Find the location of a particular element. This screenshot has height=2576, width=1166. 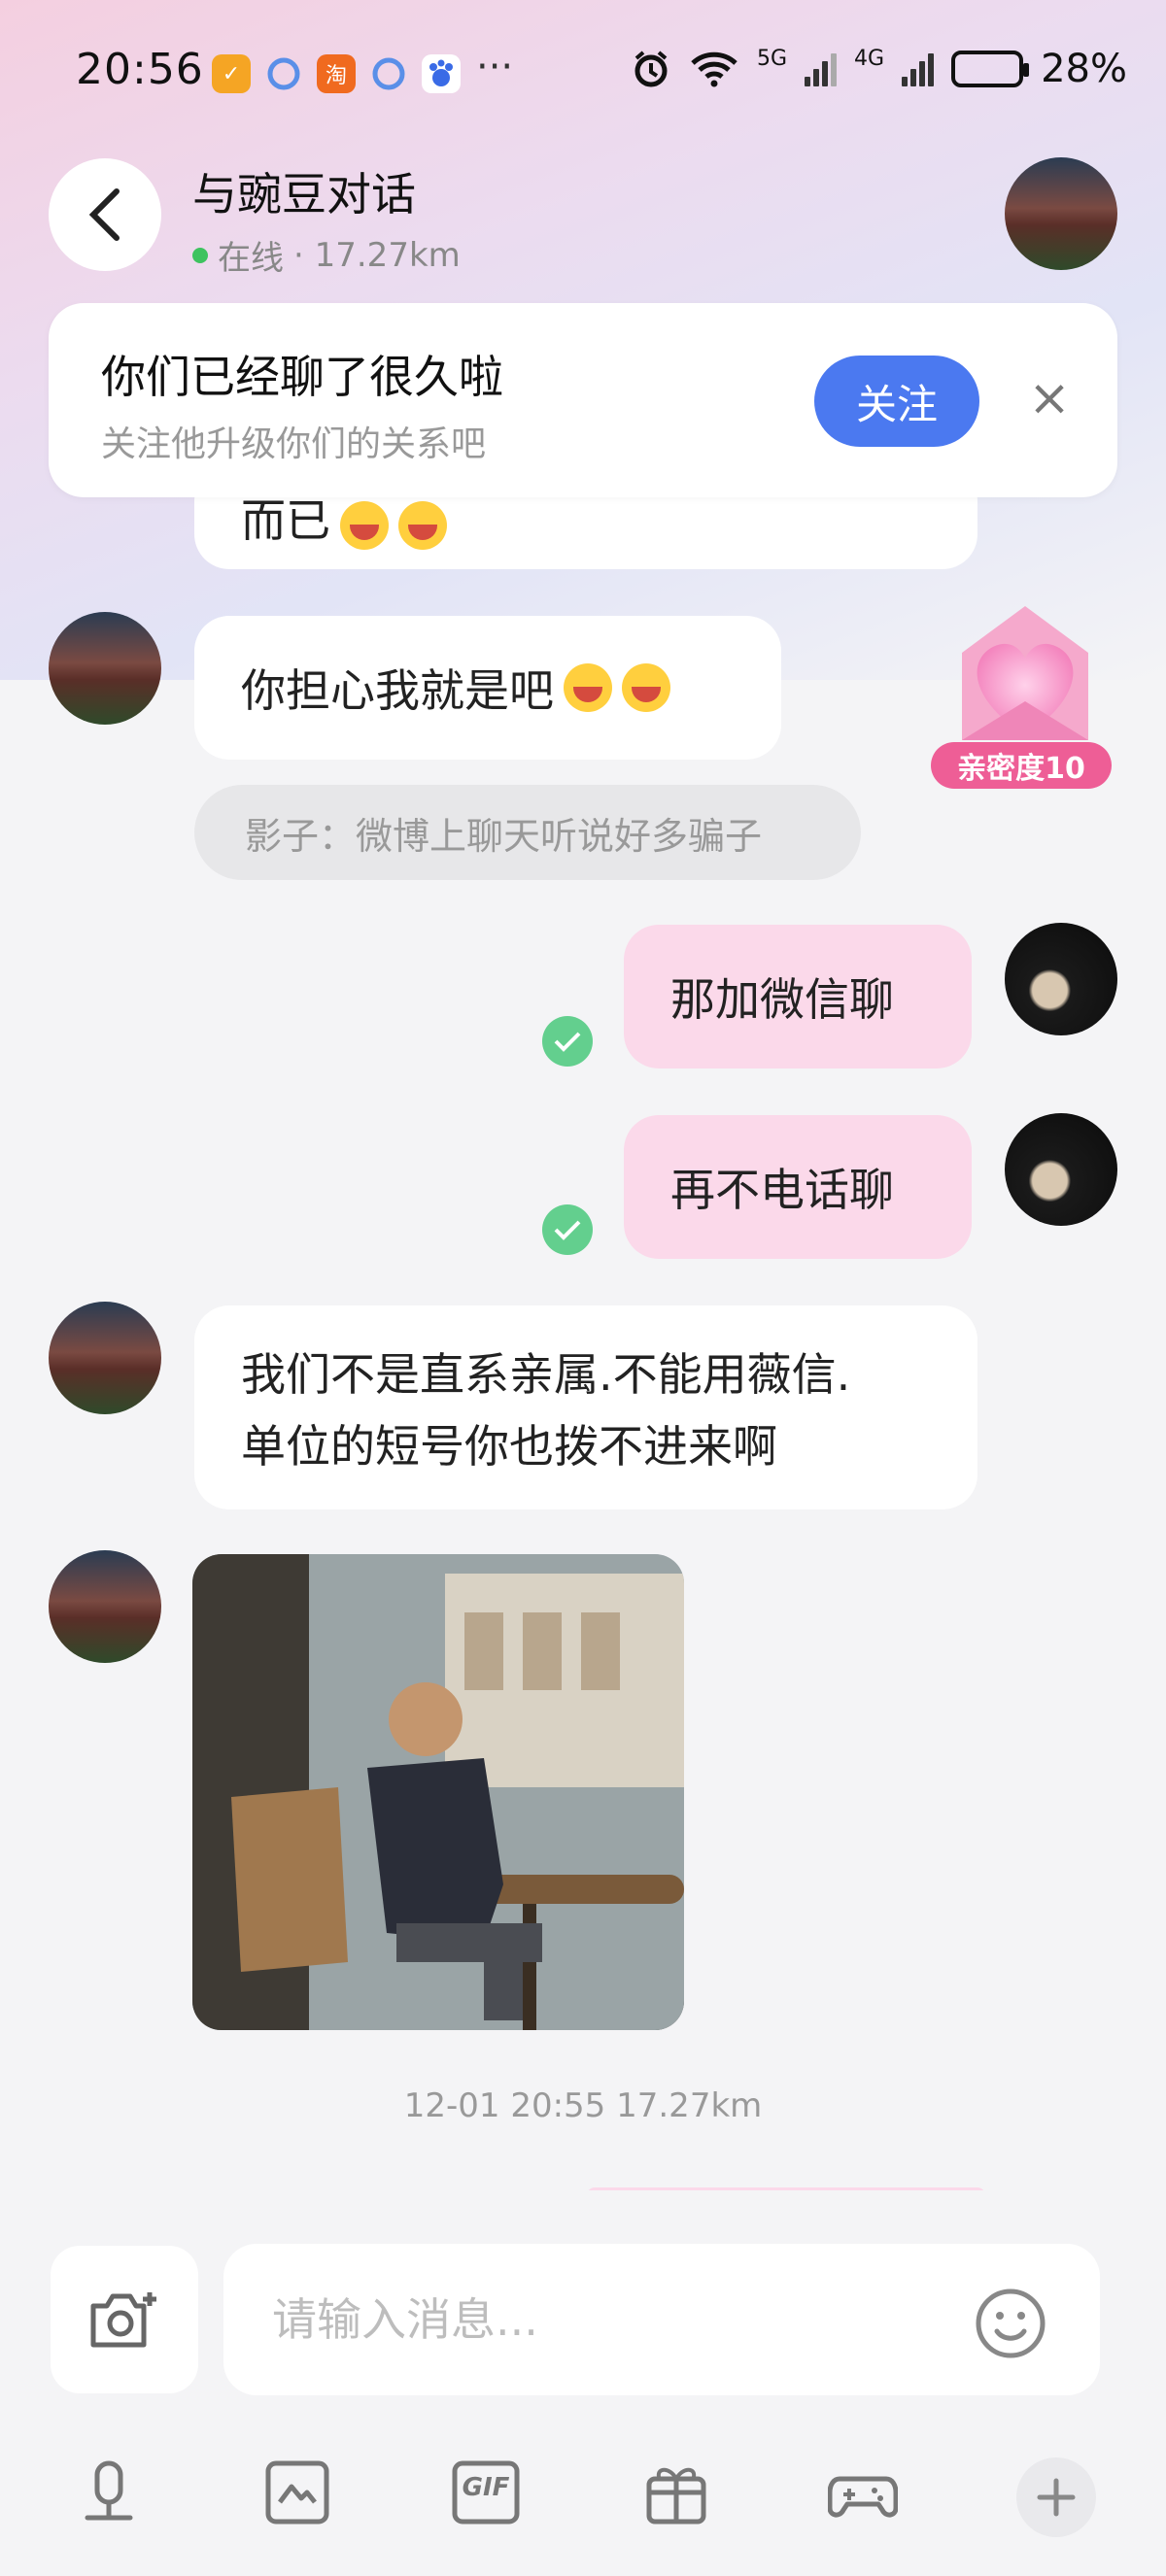

app-icon-baidu is located at coordinates (441, 73).